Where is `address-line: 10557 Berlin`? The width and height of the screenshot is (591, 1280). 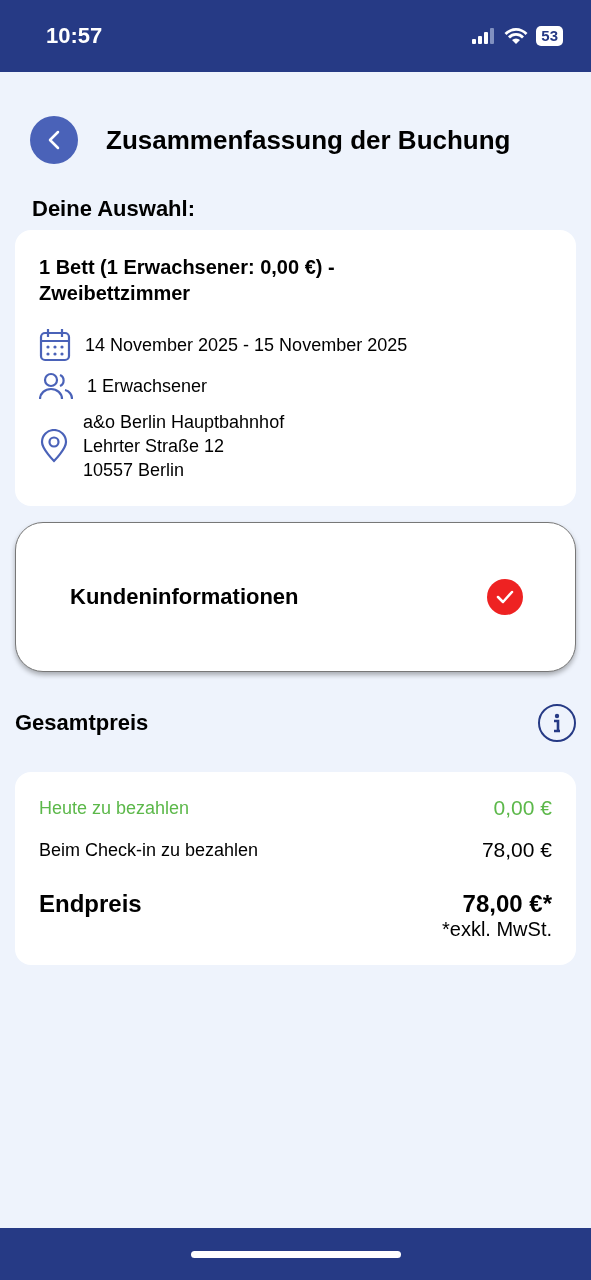
address-line: 10557 Berlin is located at coordinates (134, 470).